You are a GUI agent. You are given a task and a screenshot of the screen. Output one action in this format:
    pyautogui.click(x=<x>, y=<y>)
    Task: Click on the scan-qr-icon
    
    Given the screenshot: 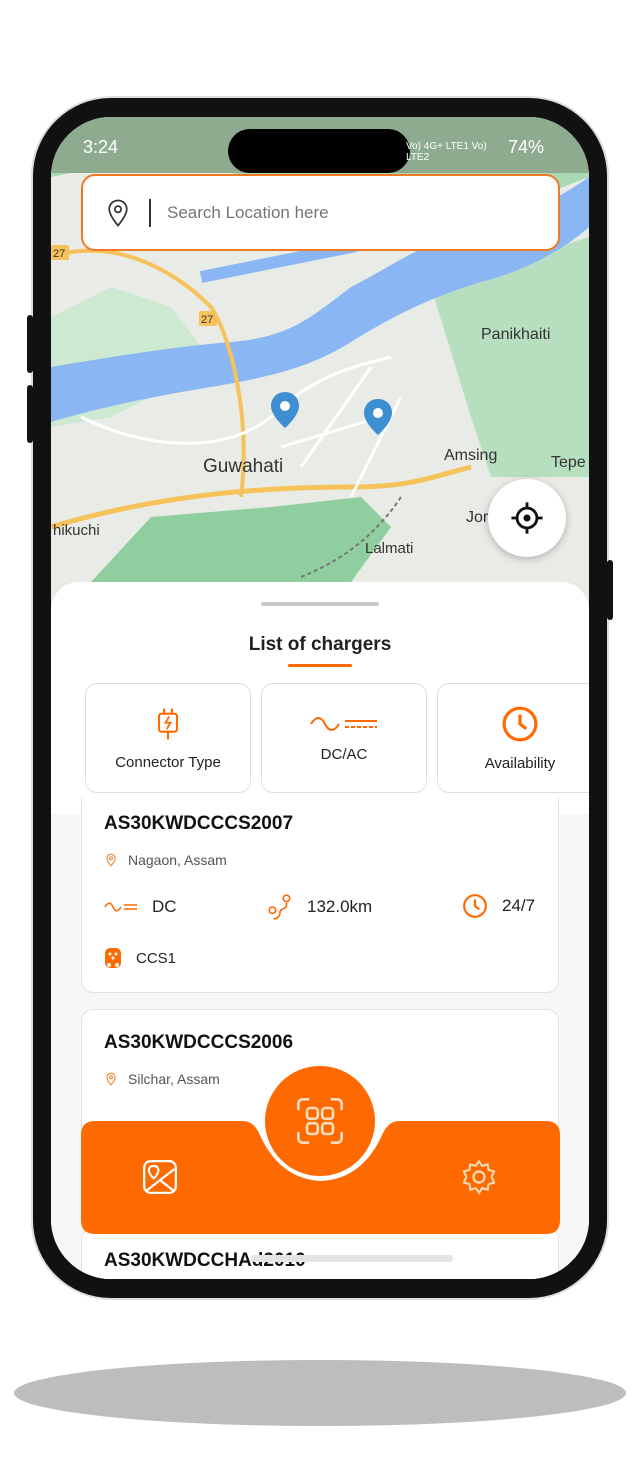 What is the action you would take?
    pyautogui.click(x=320, y=1121)
    